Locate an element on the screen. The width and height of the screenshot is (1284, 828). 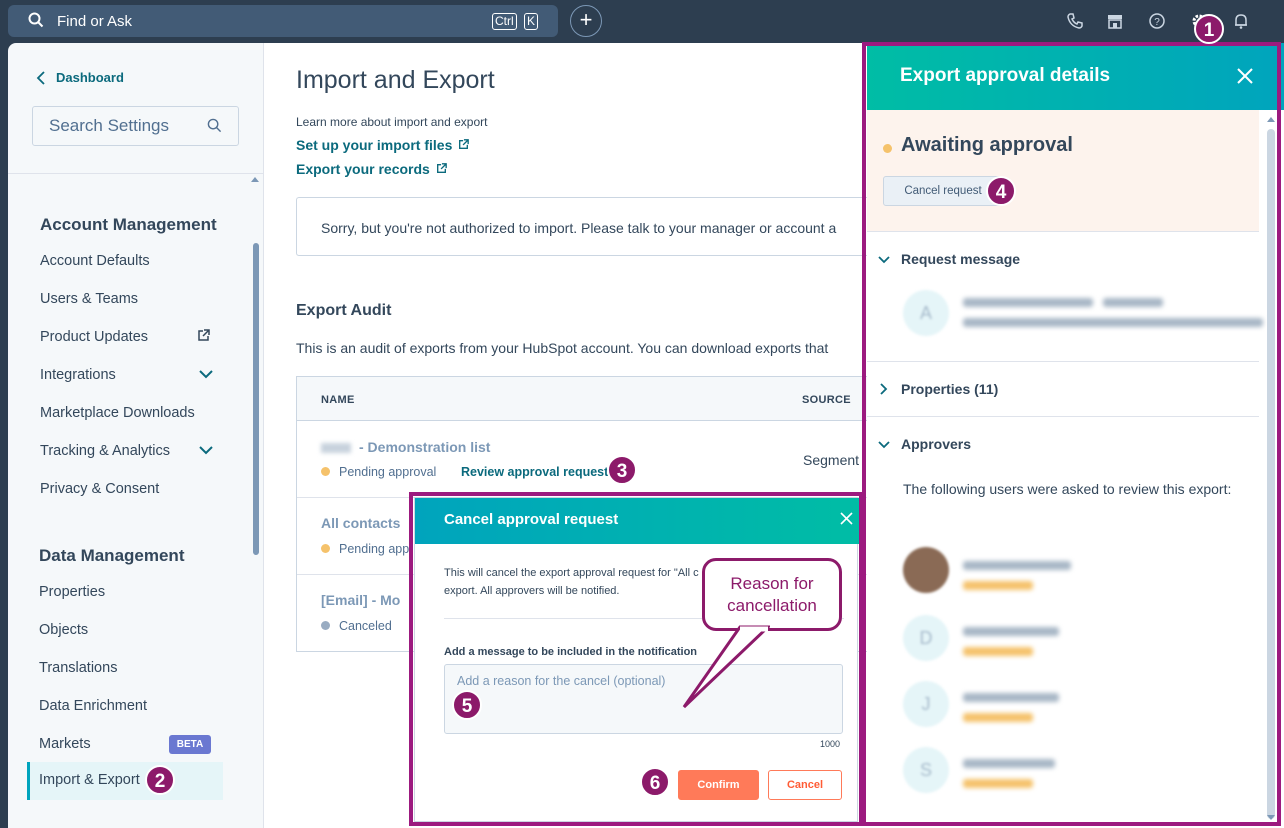
sidebar-item-privacy-consent: Privacy & Consent is located at coordinates (99, 489).